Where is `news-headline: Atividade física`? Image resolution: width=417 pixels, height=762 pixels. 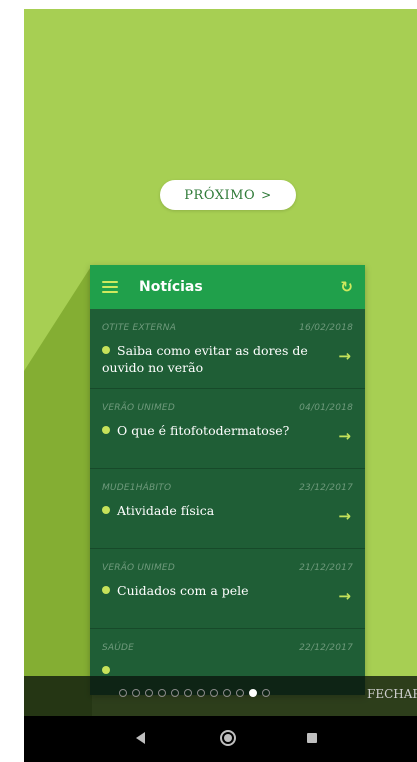 news-headline: Atividade física is located at coordinates (166, 510).